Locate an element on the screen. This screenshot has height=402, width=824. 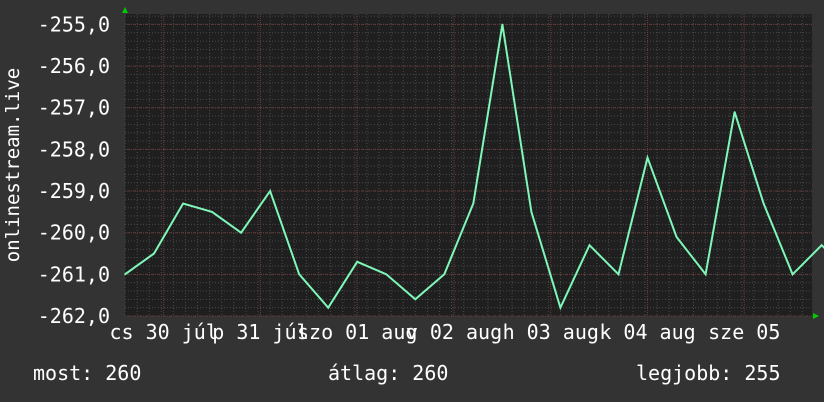
x-tick-label: k 04 aug is located at coordinates (647, 332).